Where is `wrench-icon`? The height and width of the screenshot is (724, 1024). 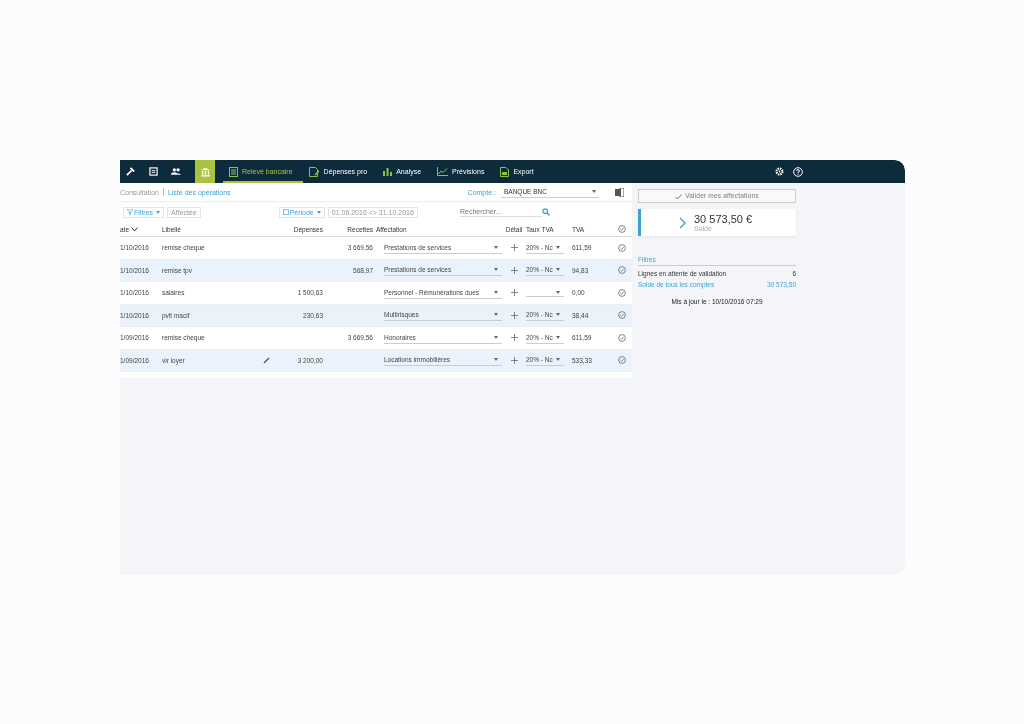
wrench-icon is located at coordinates (130, 171).